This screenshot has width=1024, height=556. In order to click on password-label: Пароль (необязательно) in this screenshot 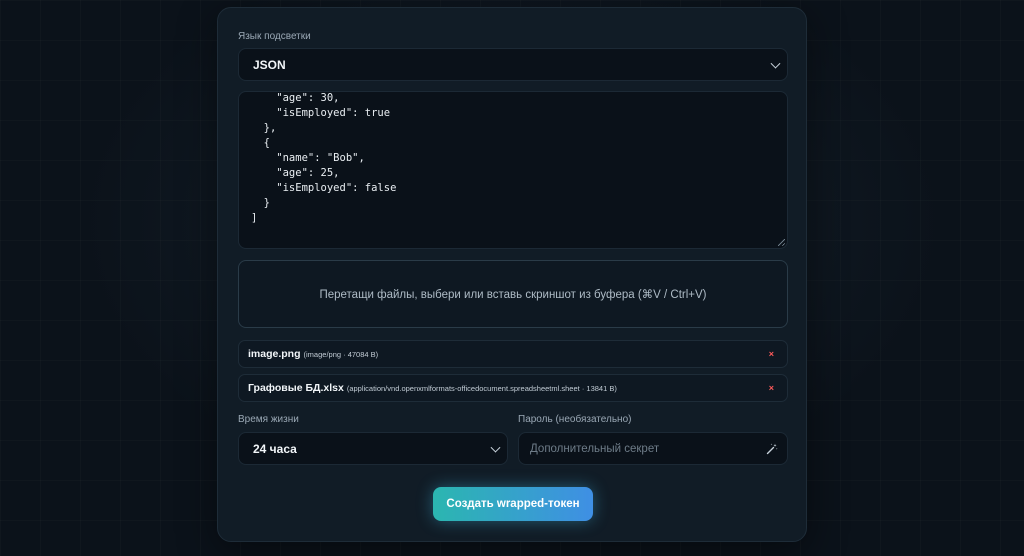, I will do `click(575, 419)`.